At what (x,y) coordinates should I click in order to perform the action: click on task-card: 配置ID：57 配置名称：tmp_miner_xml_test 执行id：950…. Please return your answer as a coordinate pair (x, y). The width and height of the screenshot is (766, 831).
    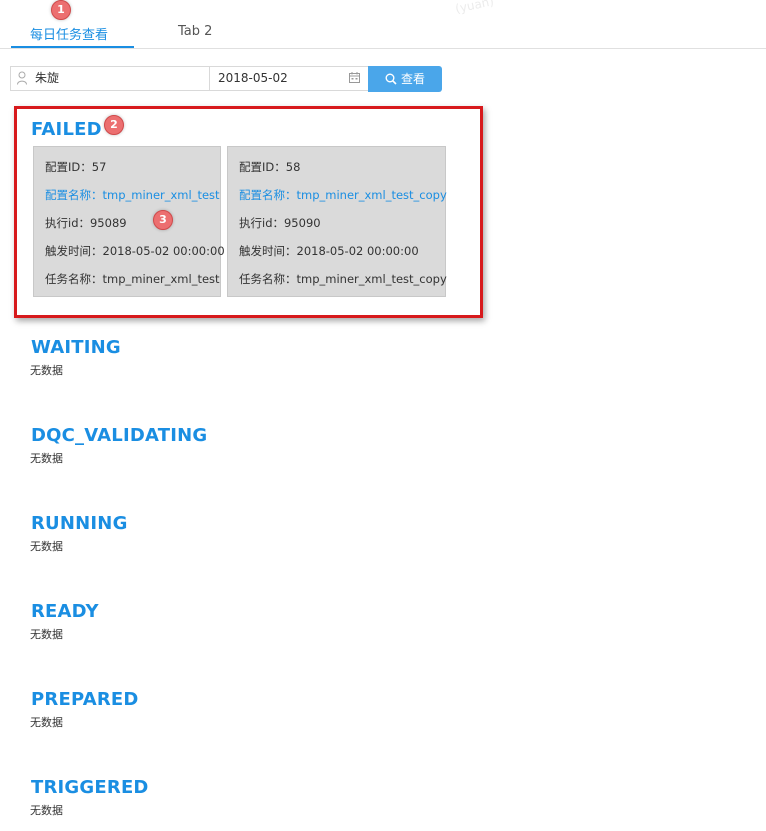
    Looking at the image, I should click on (129, 221).